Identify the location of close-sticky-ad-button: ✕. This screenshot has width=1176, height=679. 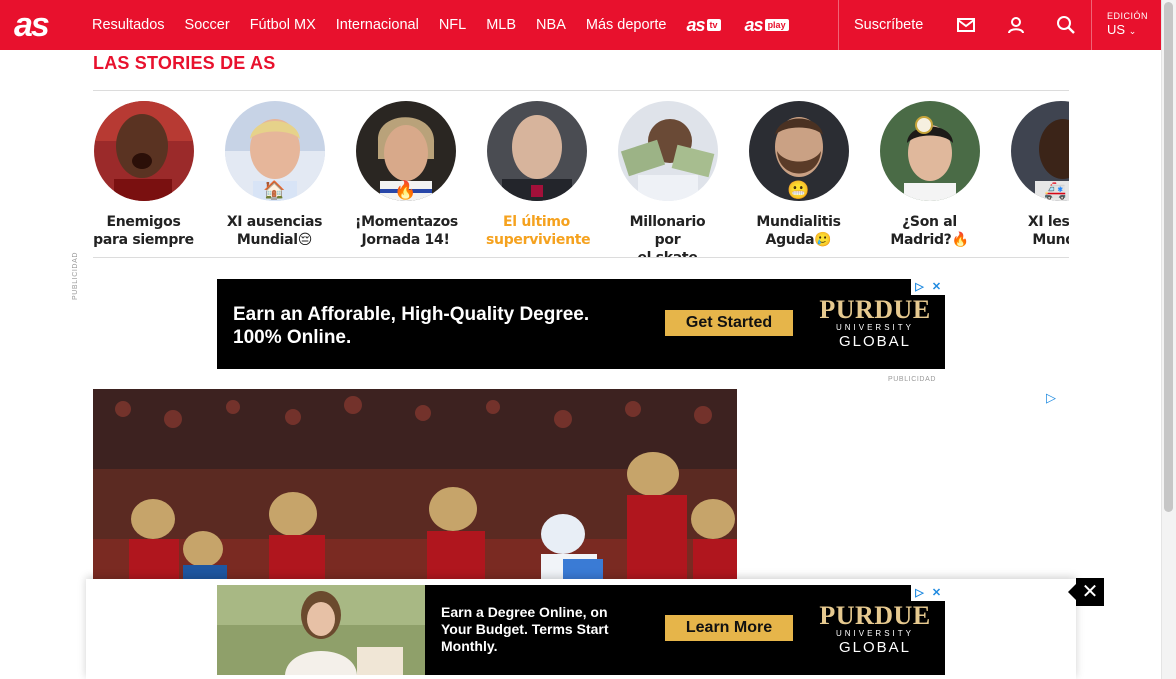
(1090, 592).